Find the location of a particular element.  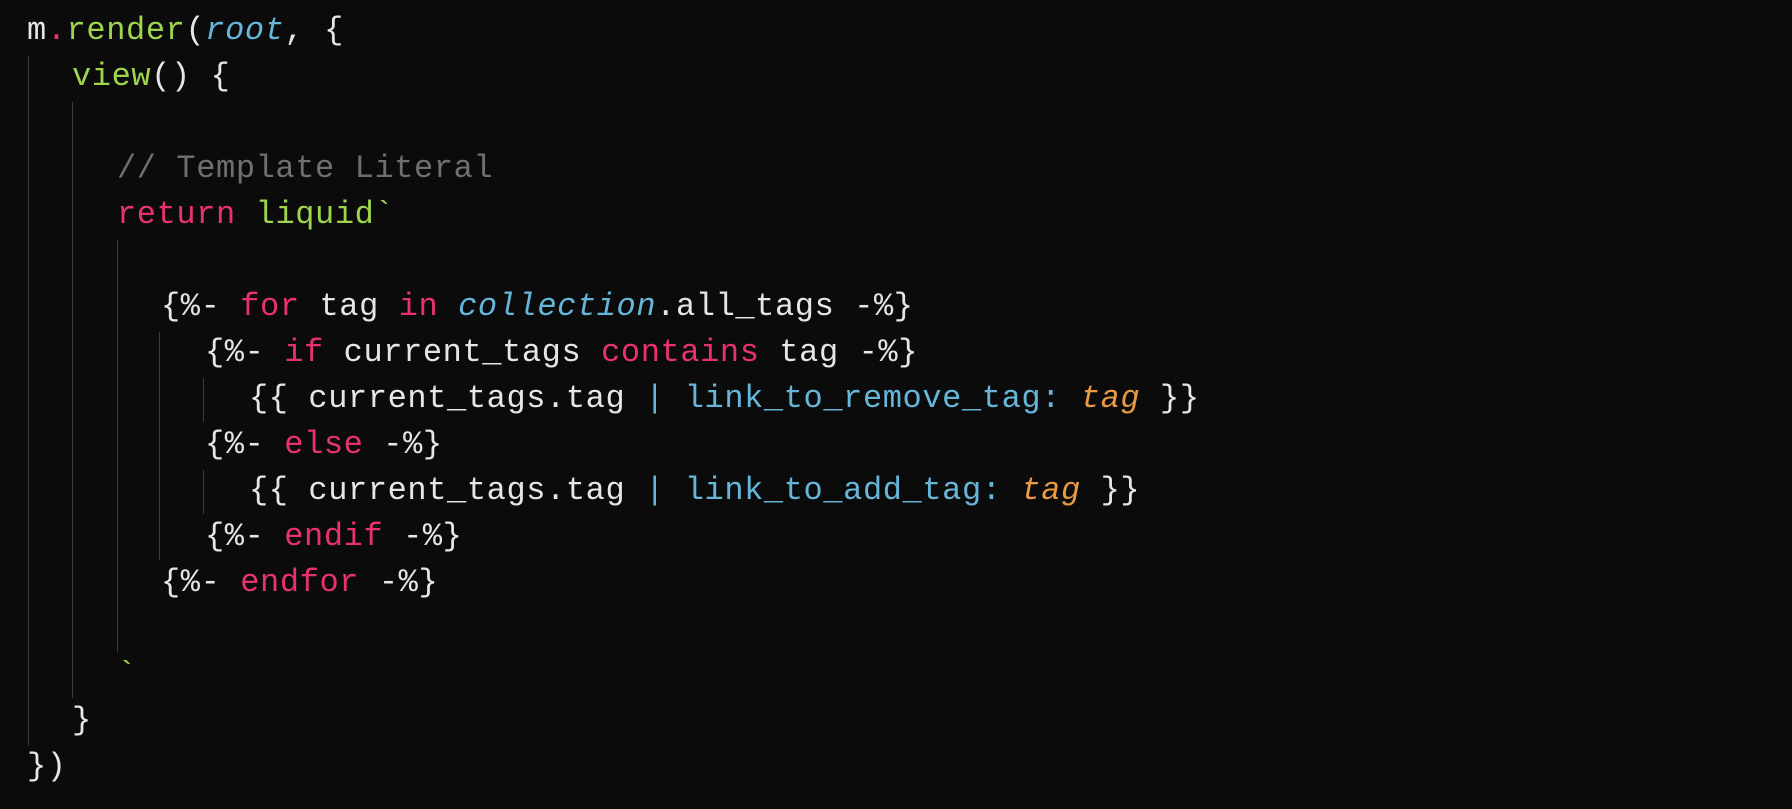

code-line-15: ` is located at coordinates (127, 675).